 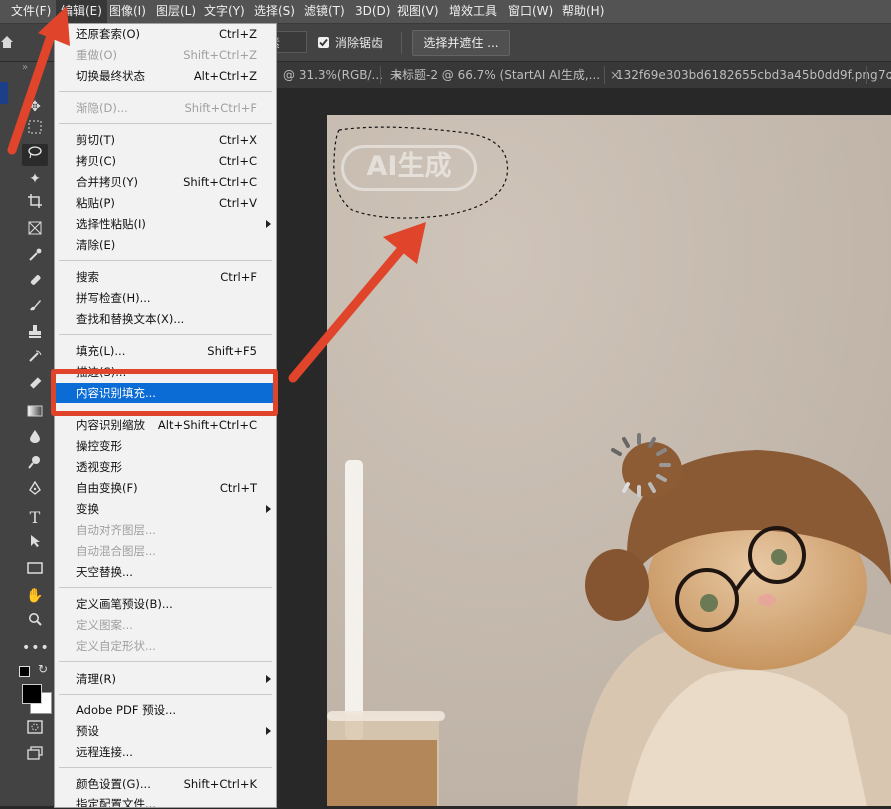 What do you see at coordinates (530, 11) in the screenshot?
I see `menu-window: 窗口(W)` at bounding box center [530, 11].